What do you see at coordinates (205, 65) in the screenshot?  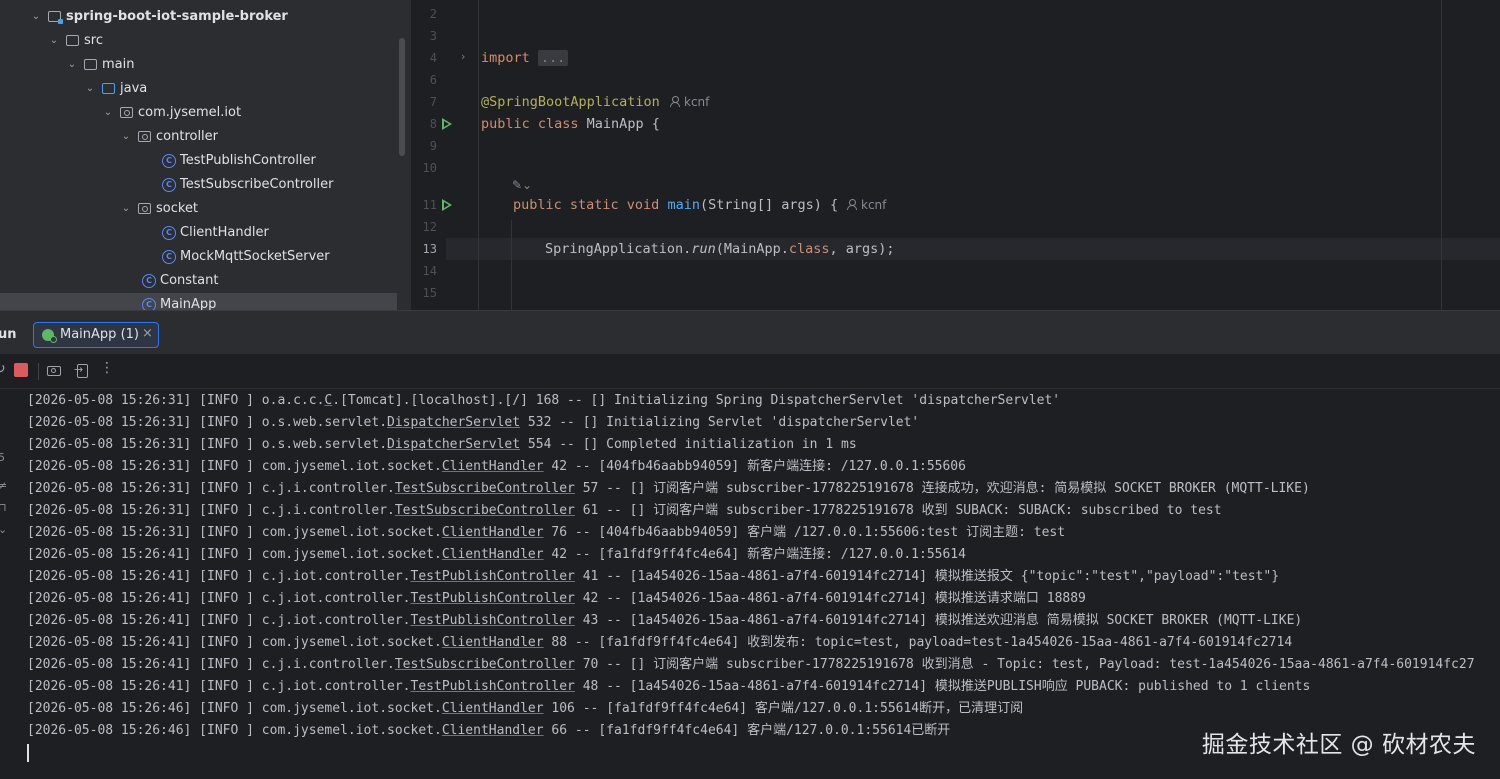 I see `tree-item: ⌄ main` at bounding box center [205, 65].